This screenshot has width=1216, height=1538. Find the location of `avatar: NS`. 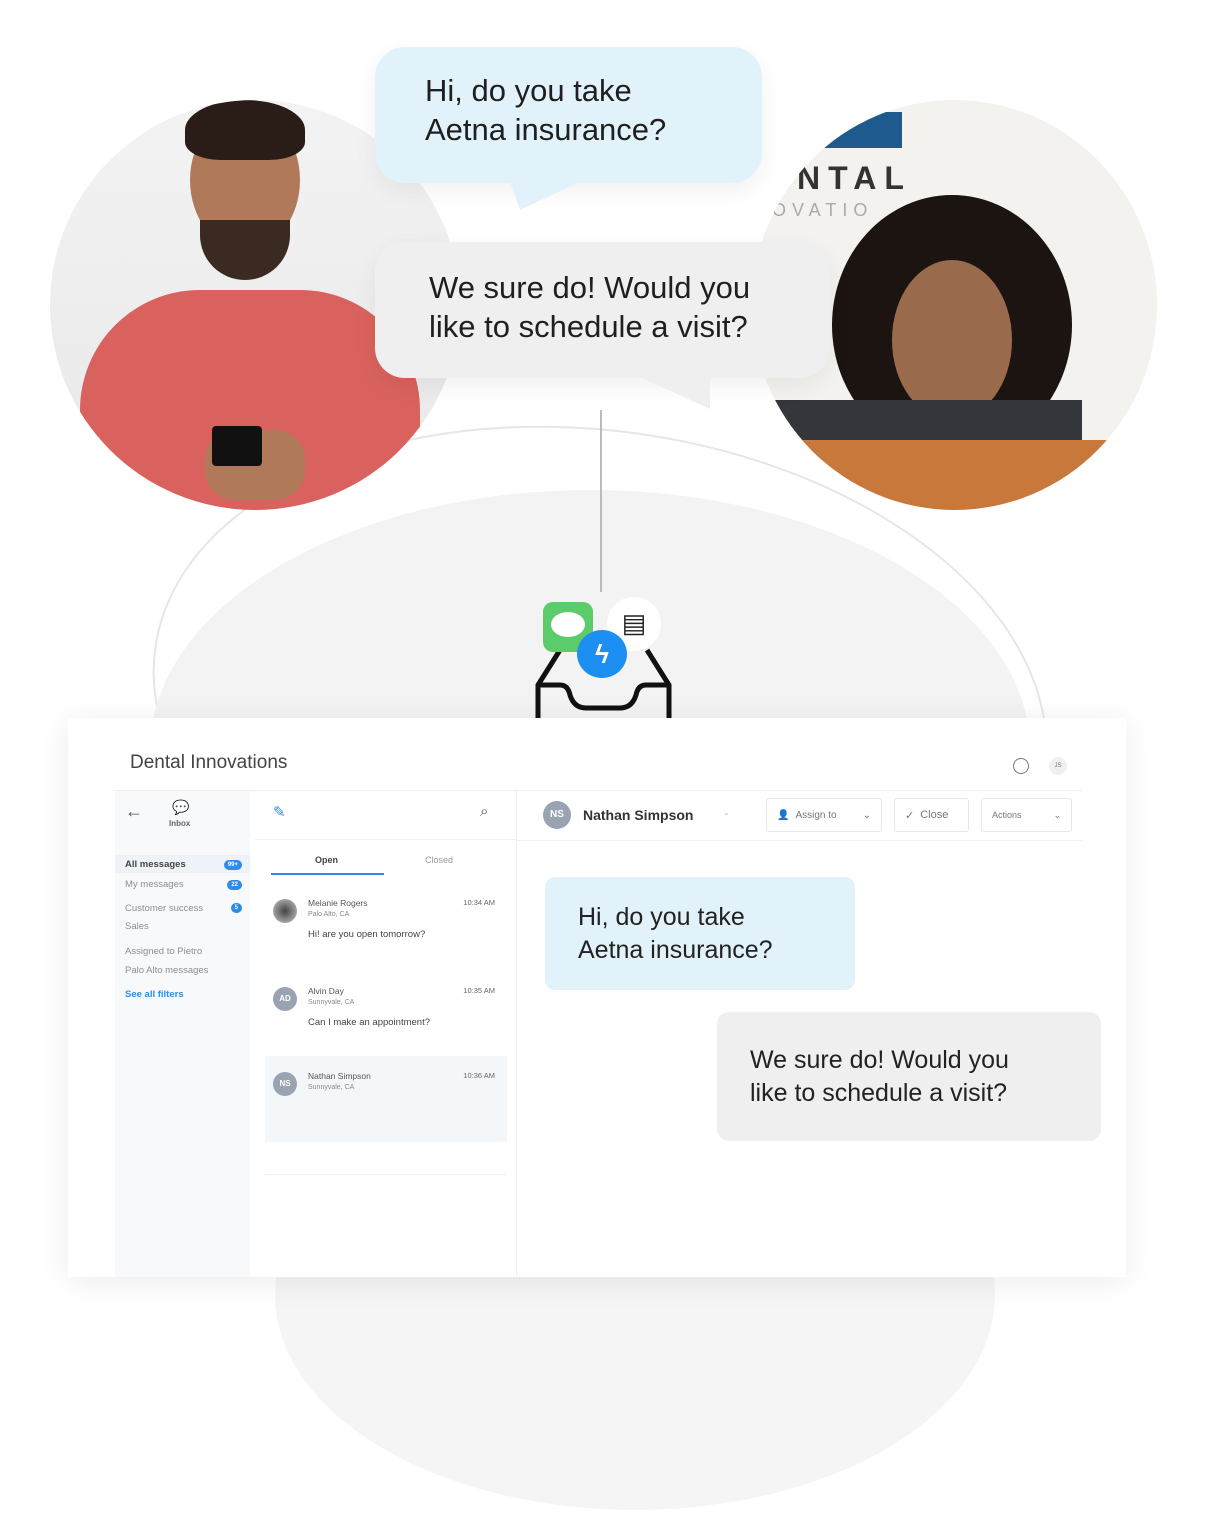

avatar: NS is located at coordinates (285, 1084).